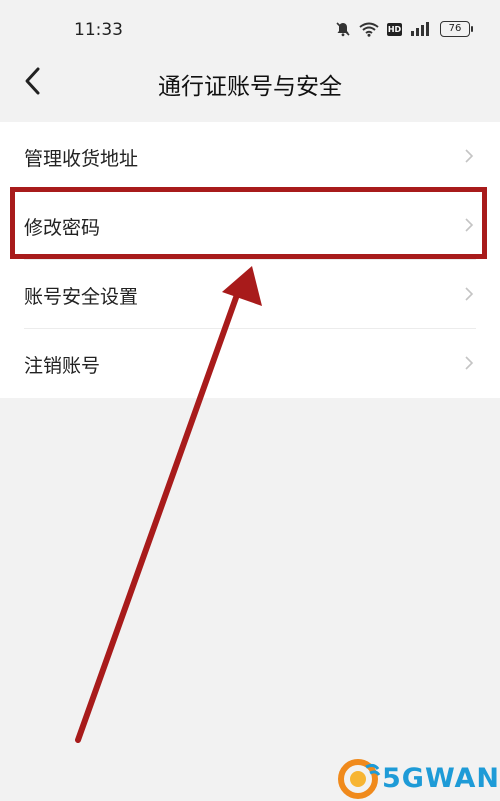 This screenshot has width=500, height=801. Describe the element at coordinates (441, 778) in the screenshot. I see `watermark-text: 5GWAN` at that location.